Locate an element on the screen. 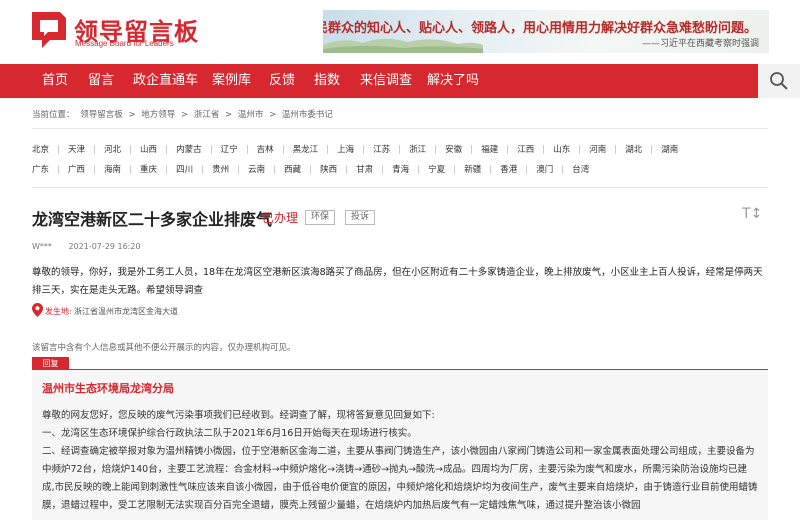 Image resolution: width=800 pixels, height=520 pixels. province-link: 辽宁 is located at coordinates (229, 149).